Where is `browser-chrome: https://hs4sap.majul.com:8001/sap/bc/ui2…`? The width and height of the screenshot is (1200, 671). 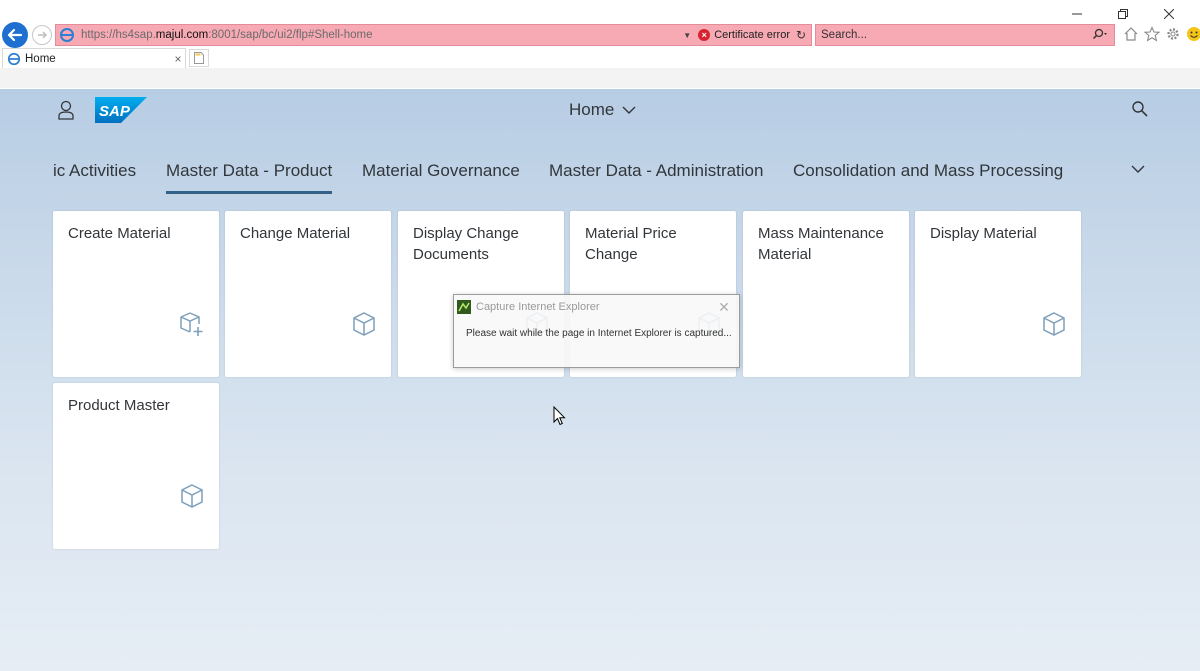
browser-chrome: https://hs4sap.majul.com:8001/sap/bc/ui2… is located at coordinates (600, 44).